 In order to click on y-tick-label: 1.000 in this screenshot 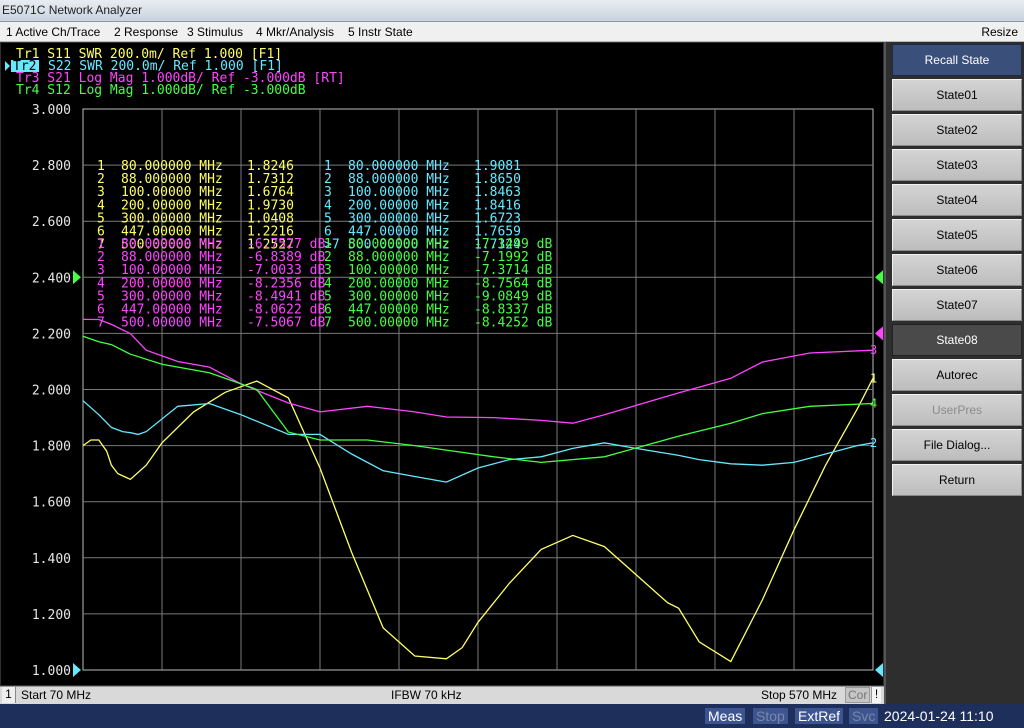, I will do `click(51, 671)`.